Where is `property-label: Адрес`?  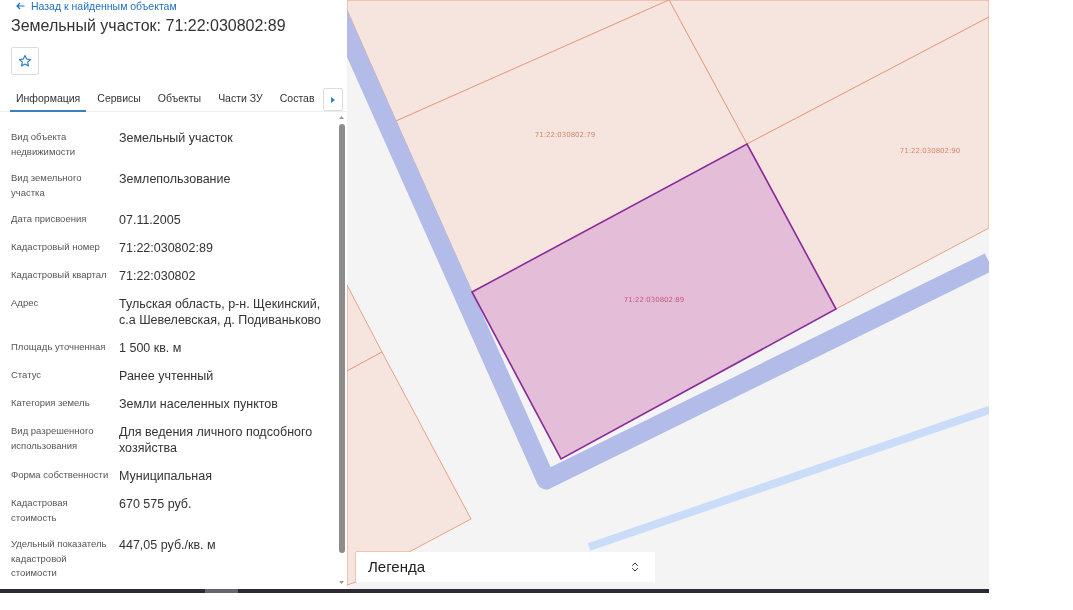 property-label: Адрес is located at coordinates (25, 303).